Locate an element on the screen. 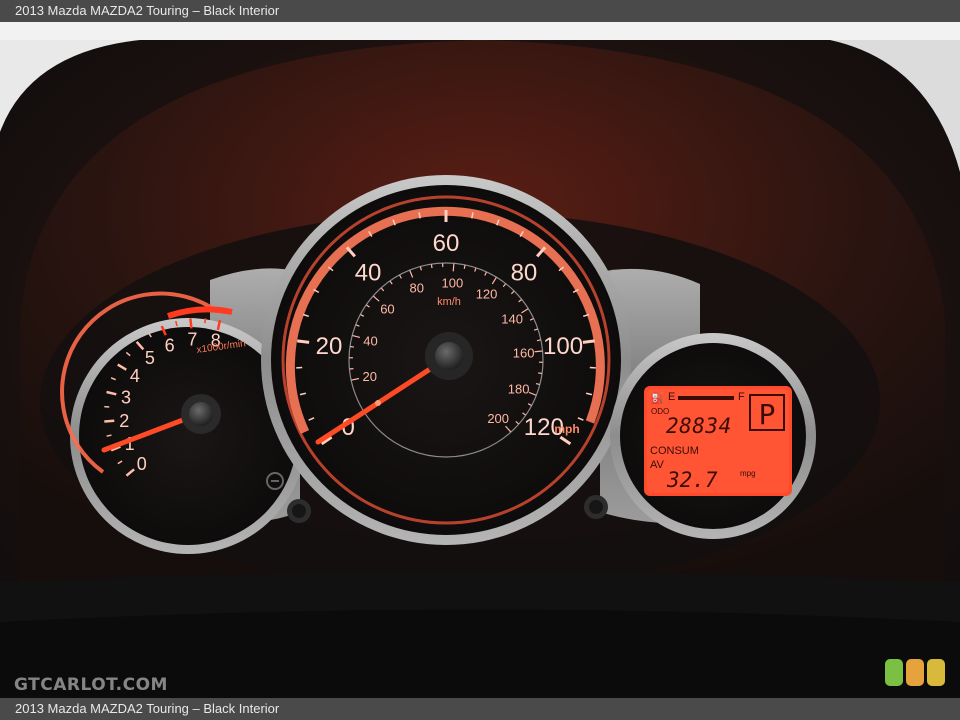 This screenshot has width=960, height=720. kmh-tick-label: 160 is located at coordinates (524, 353).